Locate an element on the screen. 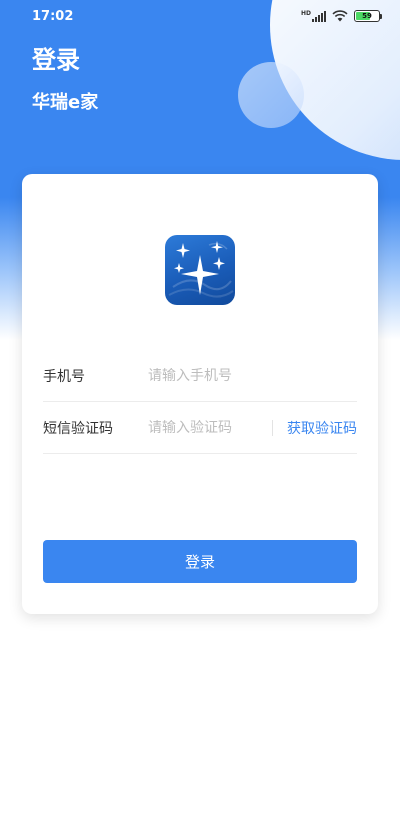 Image resolution: width=400 pixels, height=832 pixels. signal-icon: HD is located at coordinates (313, 15).